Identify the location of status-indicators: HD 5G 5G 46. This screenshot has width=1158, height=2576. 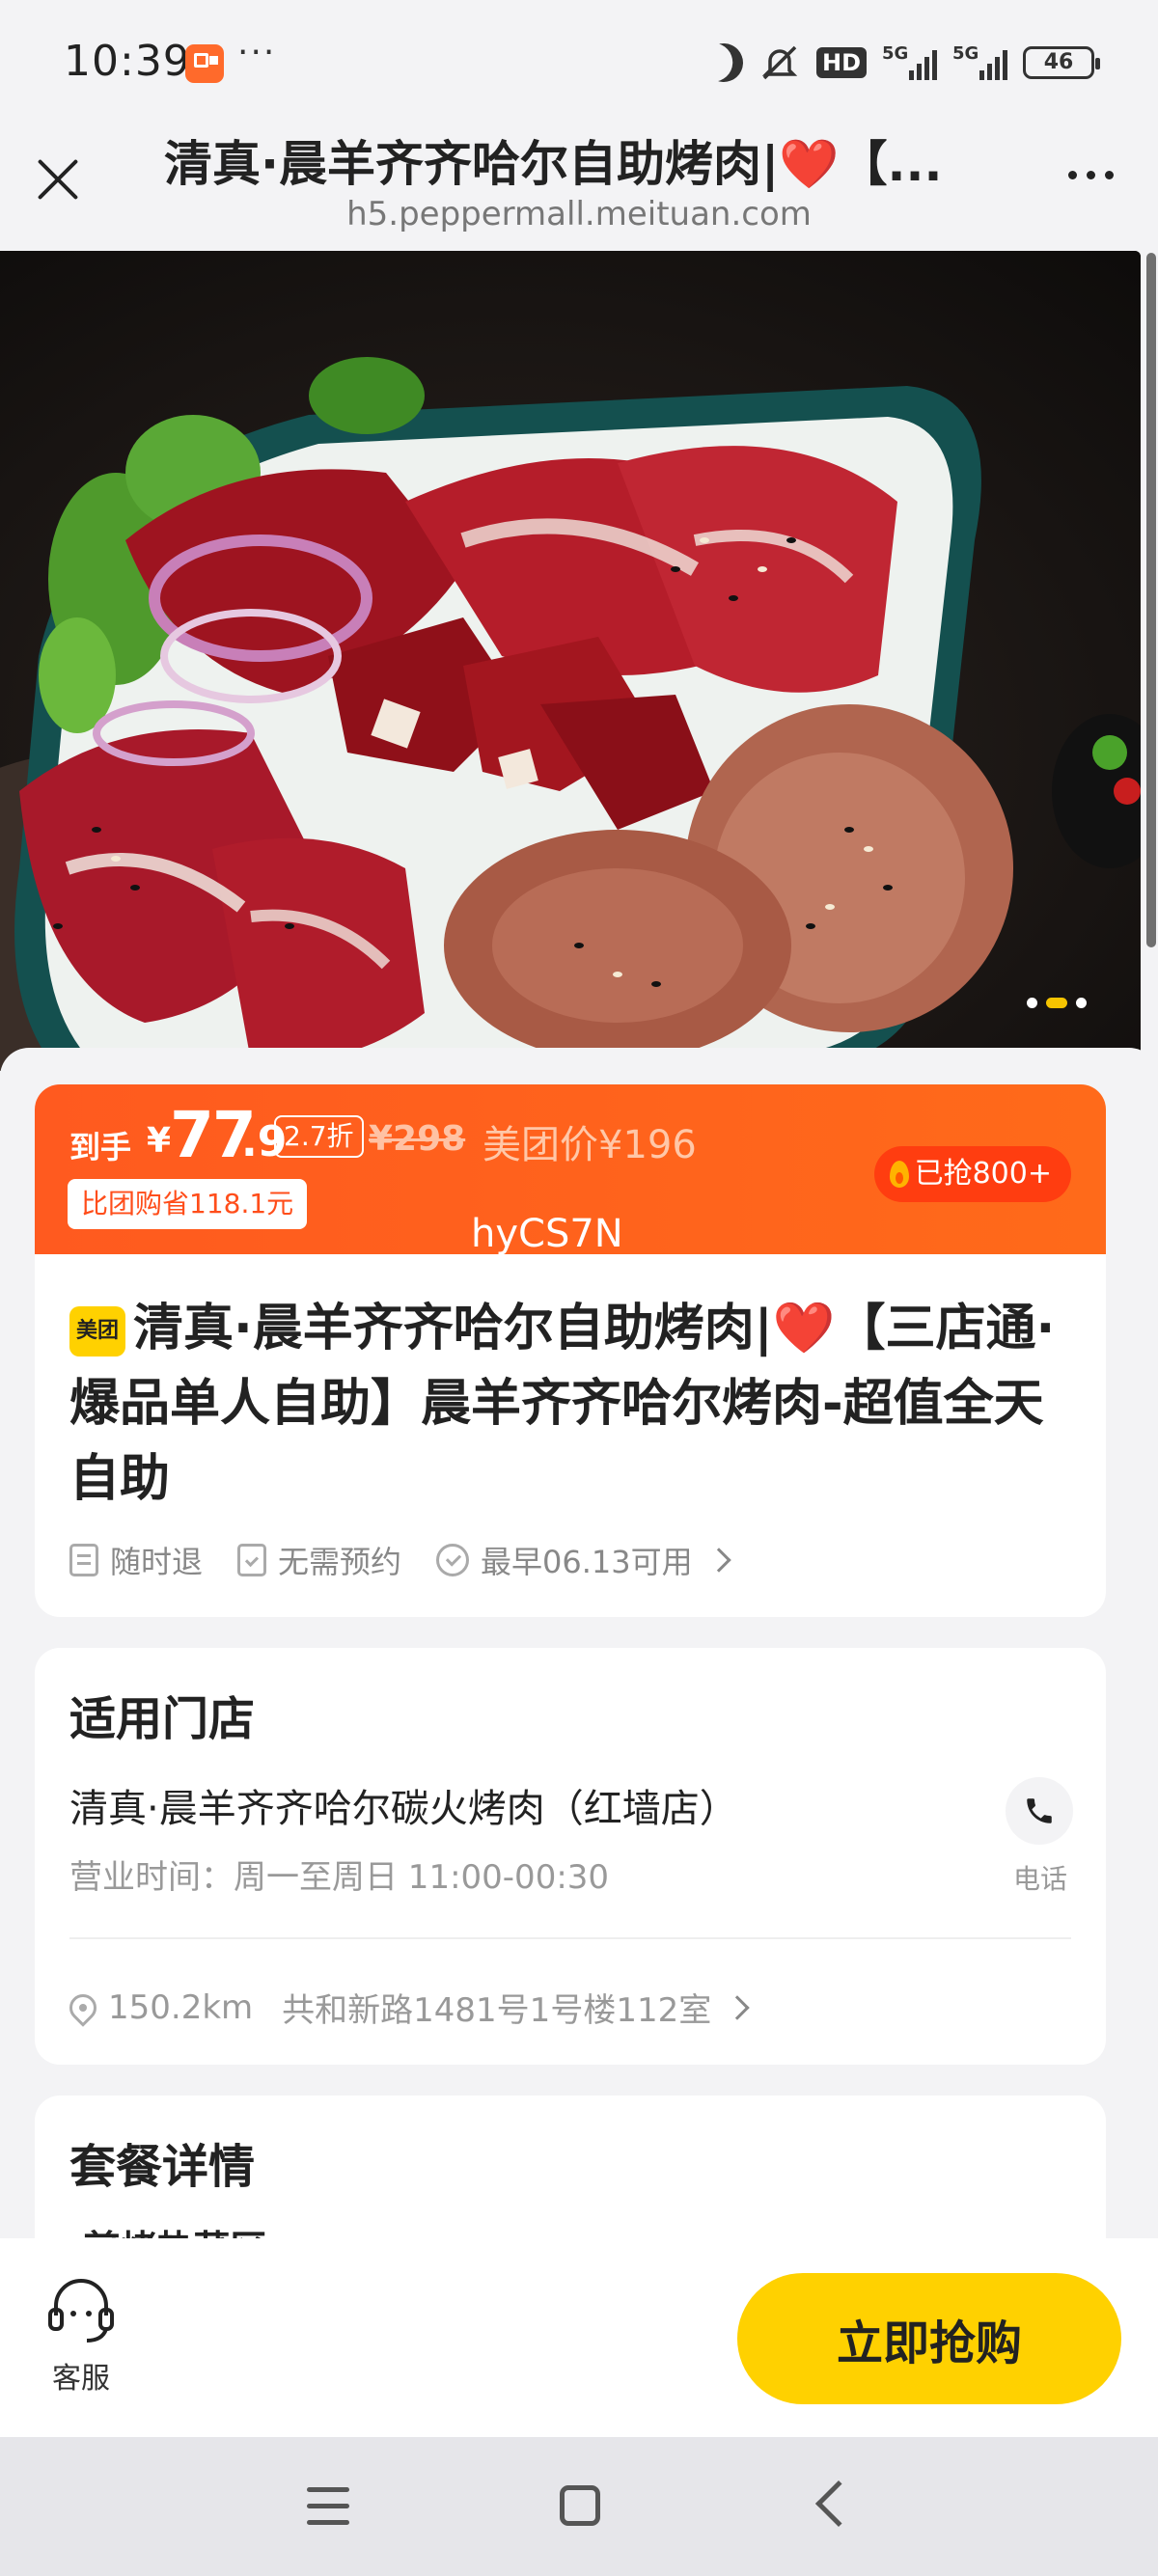
(902, 63).